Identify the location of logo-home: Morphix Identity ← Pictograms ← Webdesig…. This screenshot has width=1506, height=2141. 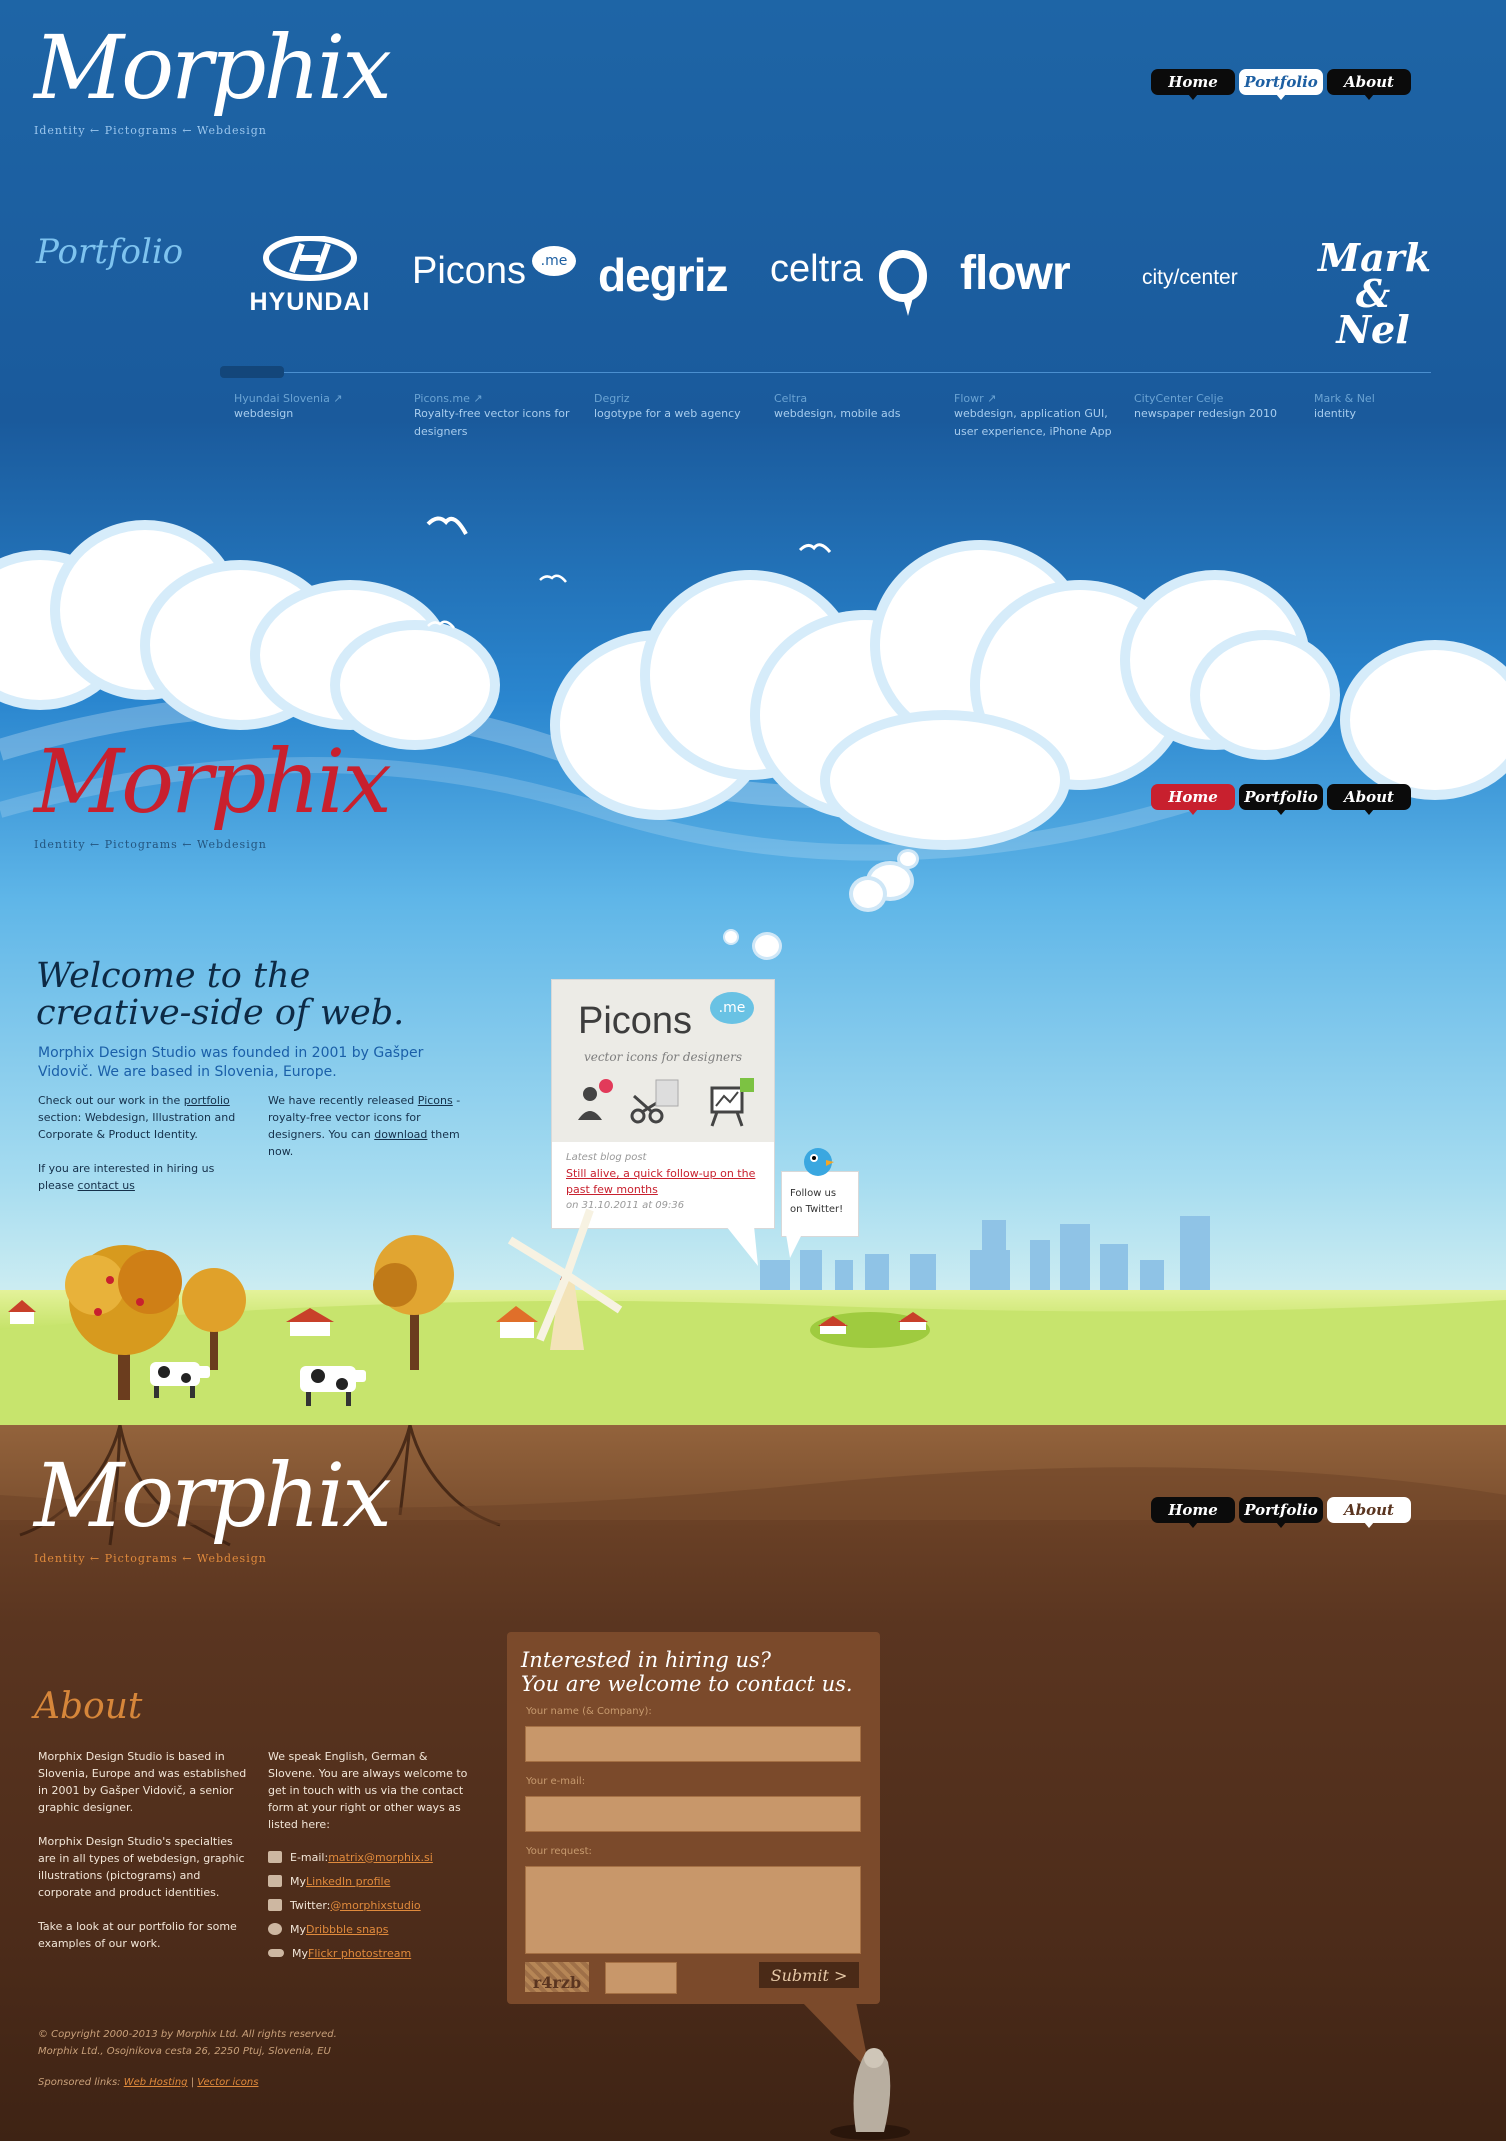
(213, 795).